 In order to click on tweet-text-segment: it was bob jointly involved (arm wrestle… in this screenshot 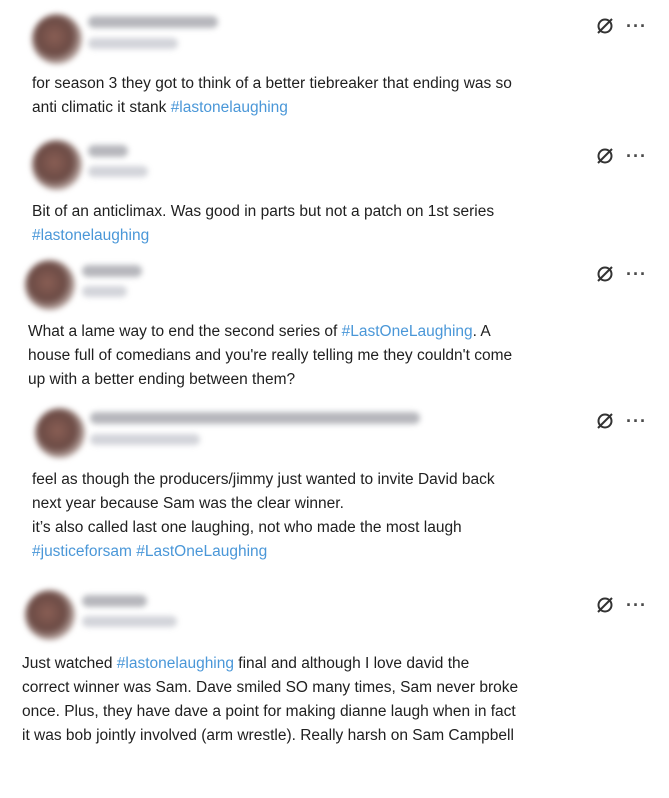, I will do `click(268, 735)`.